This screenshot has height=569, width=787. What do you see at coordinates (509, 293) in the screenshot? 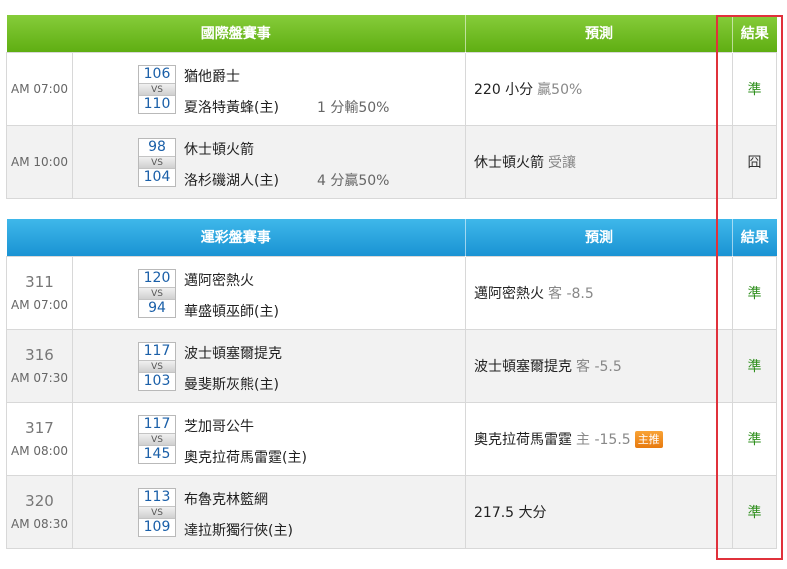
I see `prediction-main: 邁阿密熱火` at bounding box center [509, 293].